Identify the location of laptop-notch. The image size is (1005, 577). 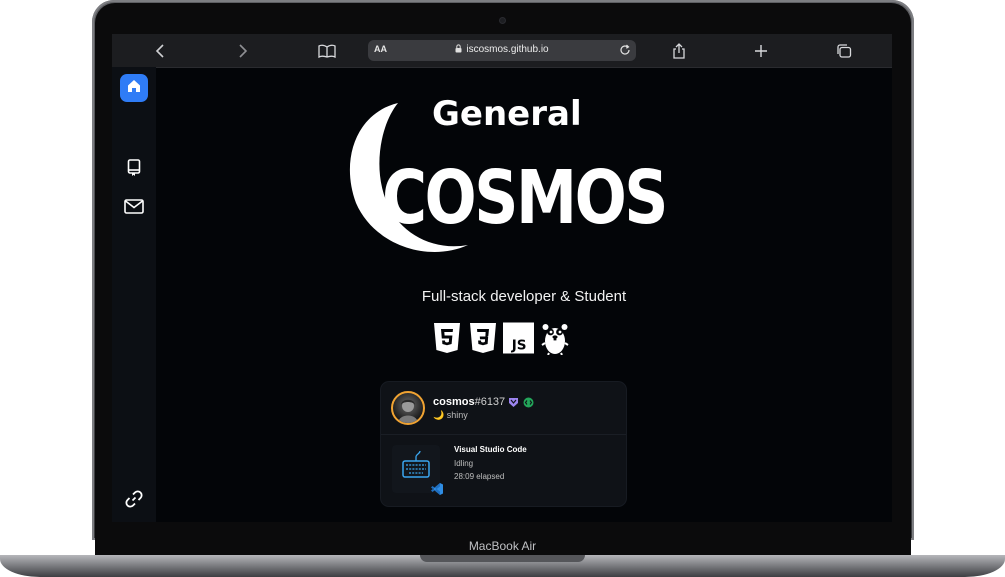
(502, 558).